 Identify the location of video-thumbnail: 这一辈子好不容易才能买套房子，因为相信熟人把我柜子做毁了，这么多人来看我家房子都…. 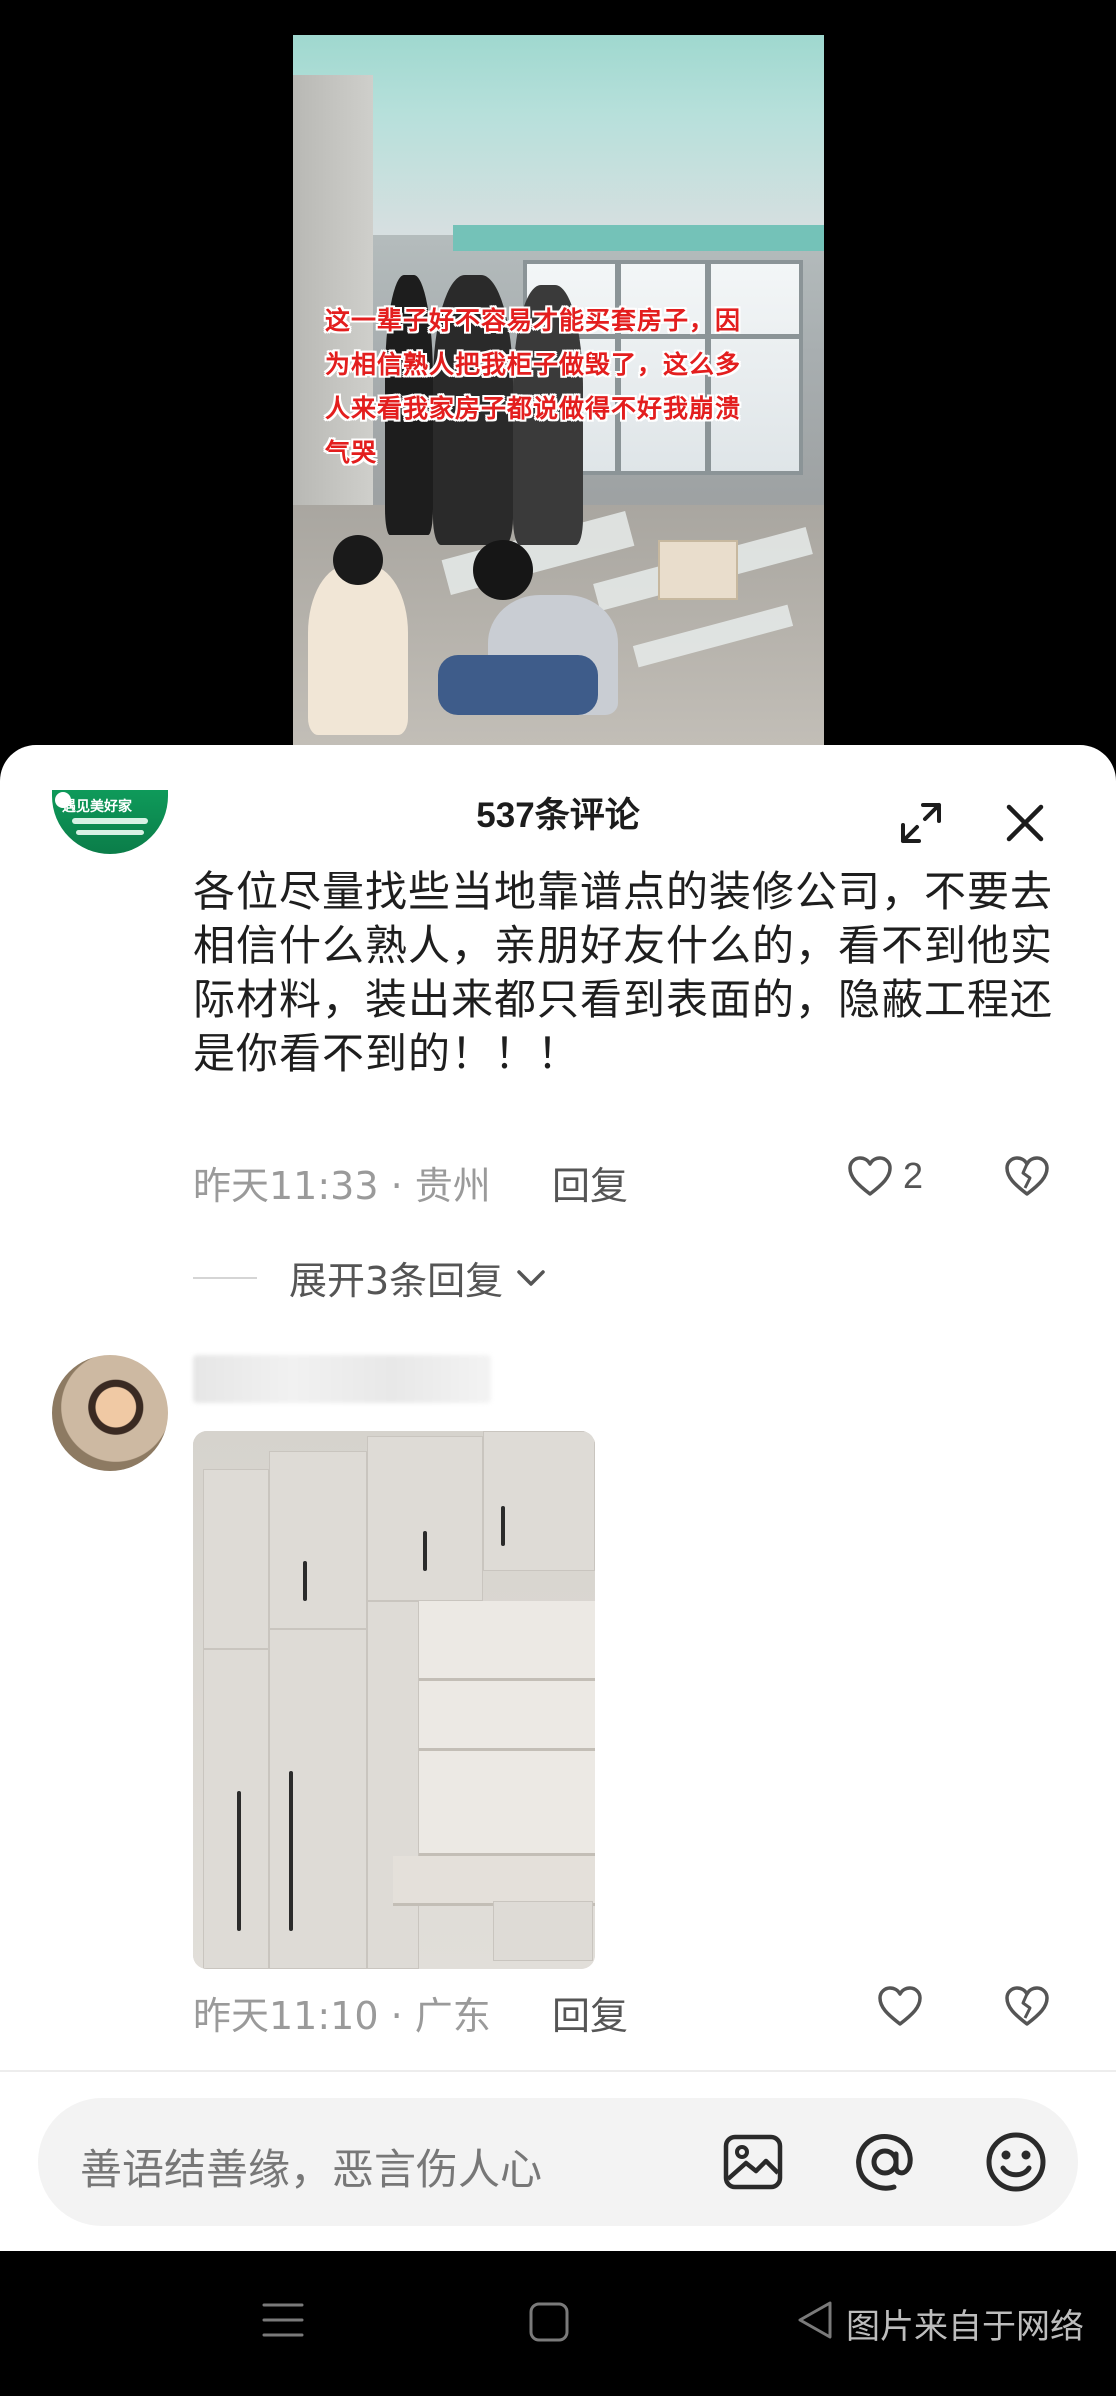
(558, 390).